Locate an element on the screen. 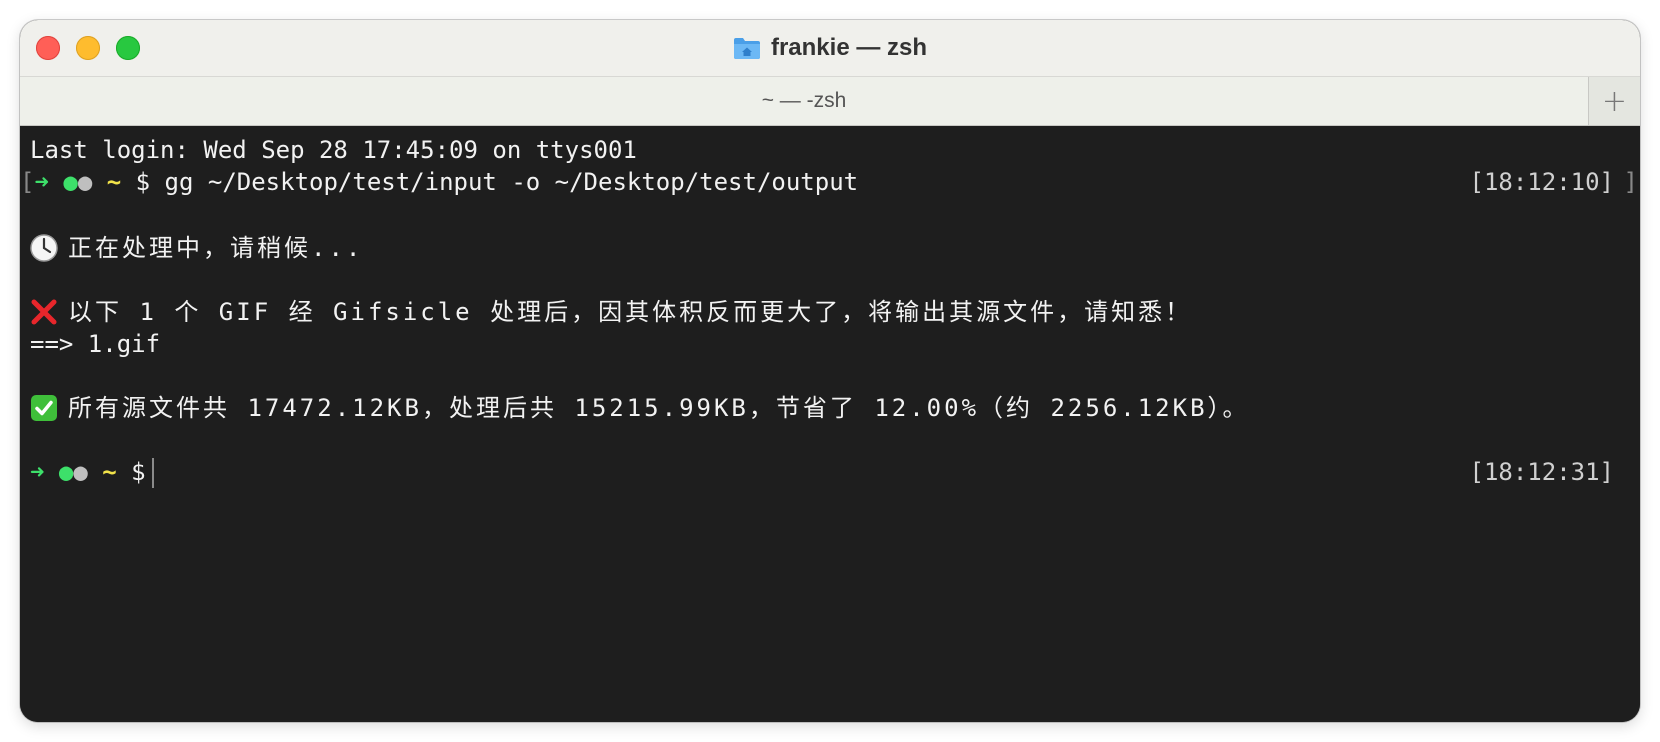 This screenshot has width=1660, height=742. cross-mark-icon is located at coordinates (44, 312).